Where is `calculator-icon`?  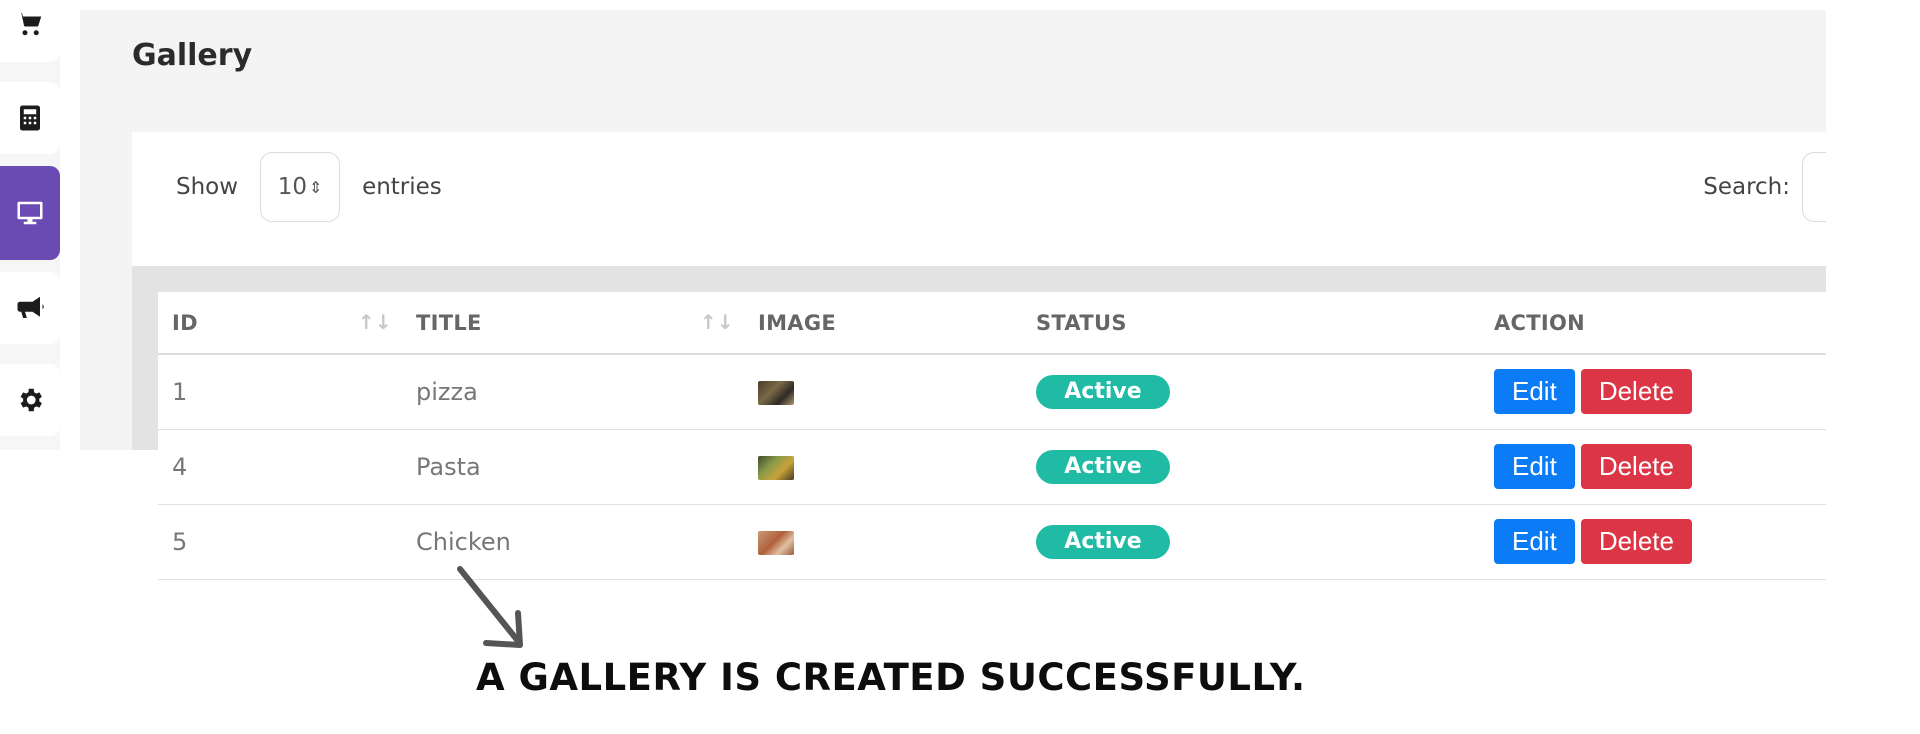
calculator-icon is located at coordinates (30, 118).